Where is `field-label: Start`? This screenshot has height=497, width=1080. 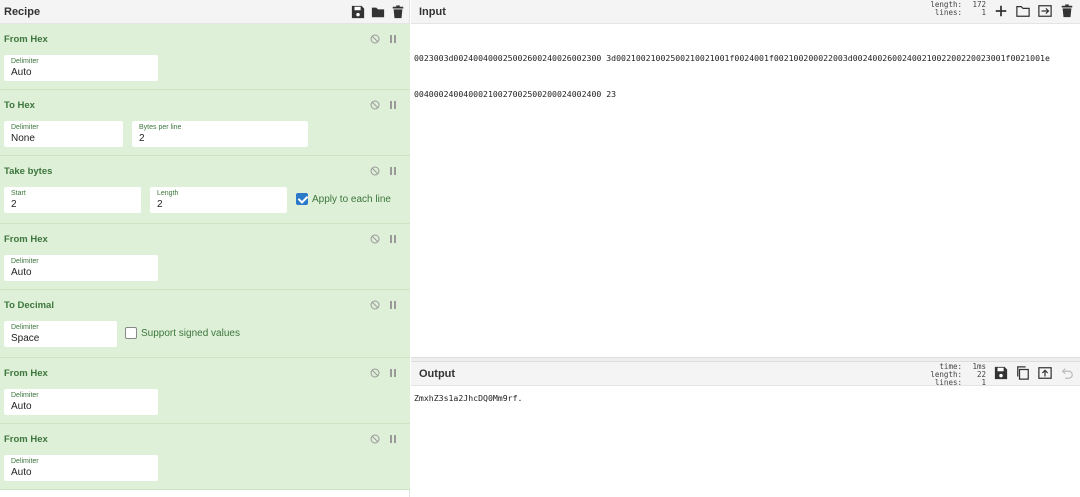 field-label: Start is located at coordinates (18, 193).